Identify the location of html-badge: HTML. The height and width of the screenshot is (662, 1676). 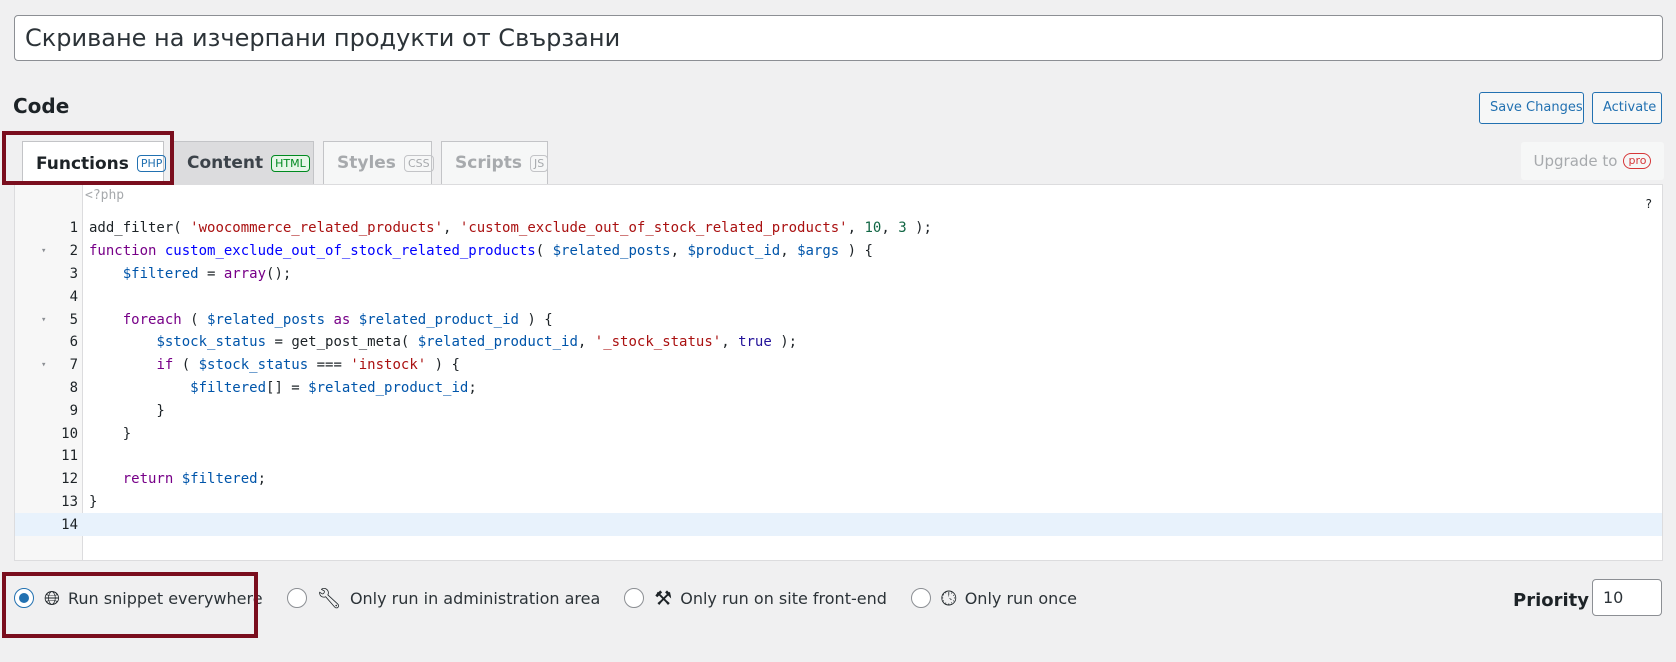
(290, 163).